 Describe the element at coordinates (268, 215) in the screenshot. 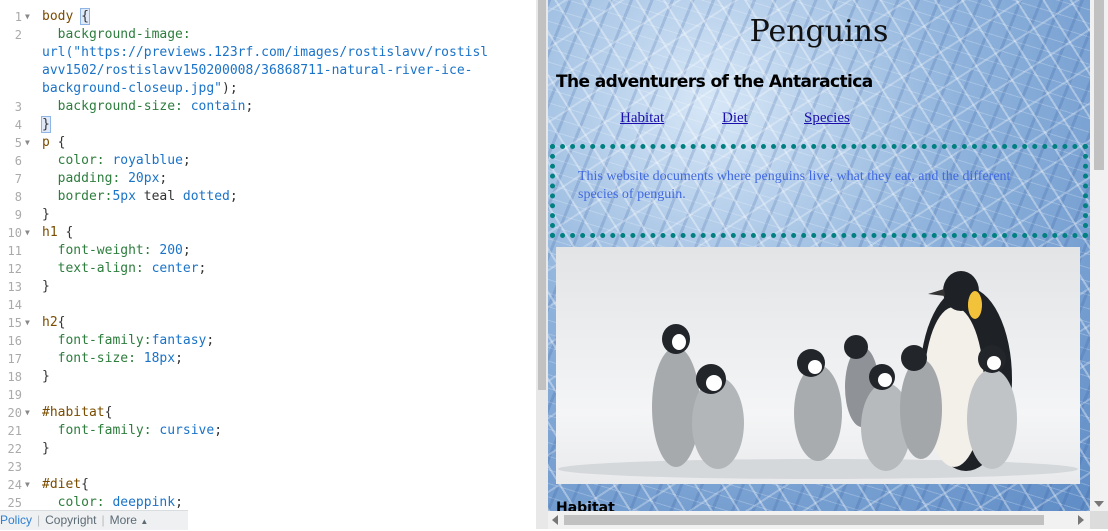

I see `code-line: 9}` at that location.